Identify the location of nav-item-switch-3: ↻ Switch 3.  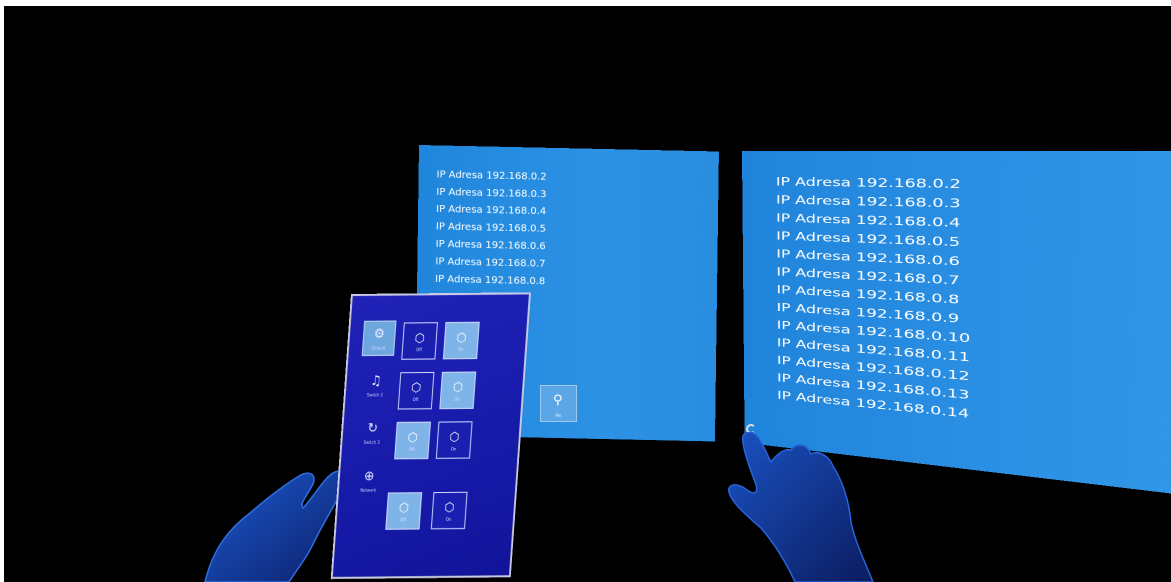
(372, 434).